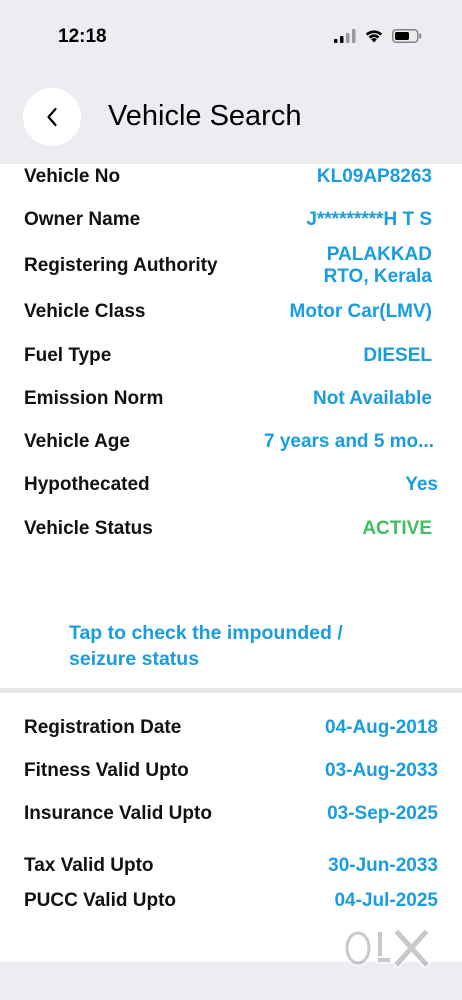  What do you see at coordinates (205, 116) in the screenshot?
I see `page-title: Vehicle Search` at bounding box center [205, 116].